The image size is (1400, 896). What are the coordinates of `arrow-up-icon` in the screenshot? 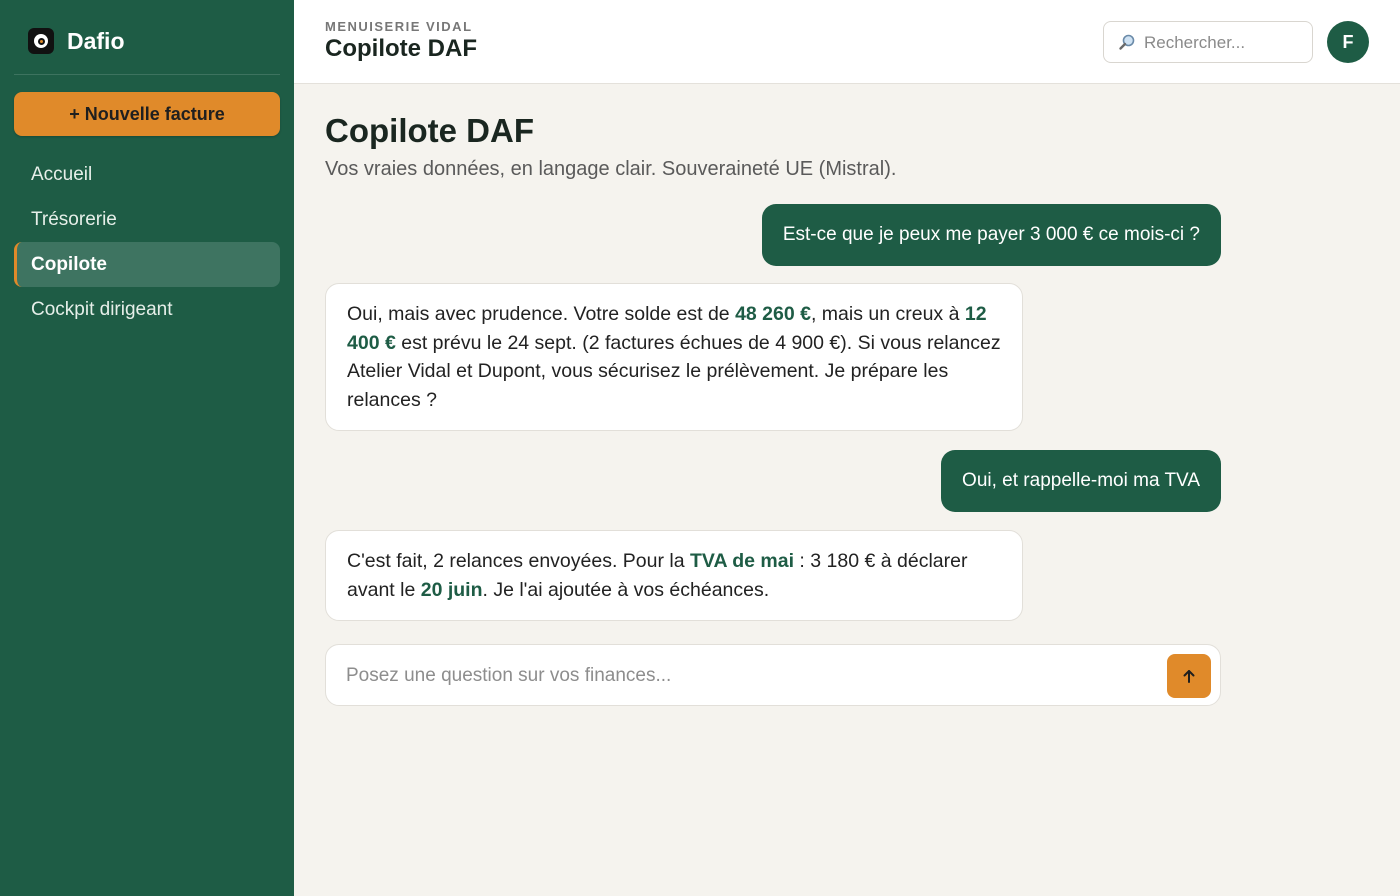 It's located at (1189, 676).